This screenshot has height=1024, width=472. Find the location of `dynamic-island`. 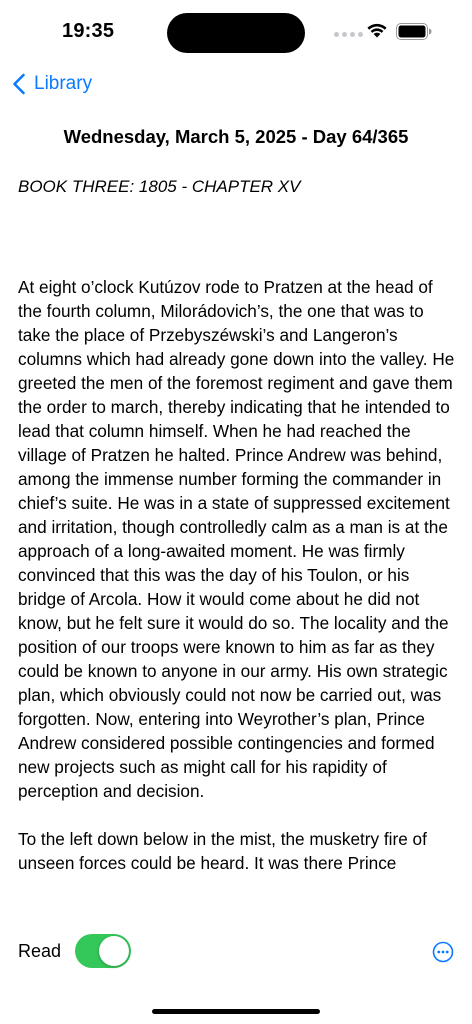

dynamic-island is located at coordinates (236, 33).